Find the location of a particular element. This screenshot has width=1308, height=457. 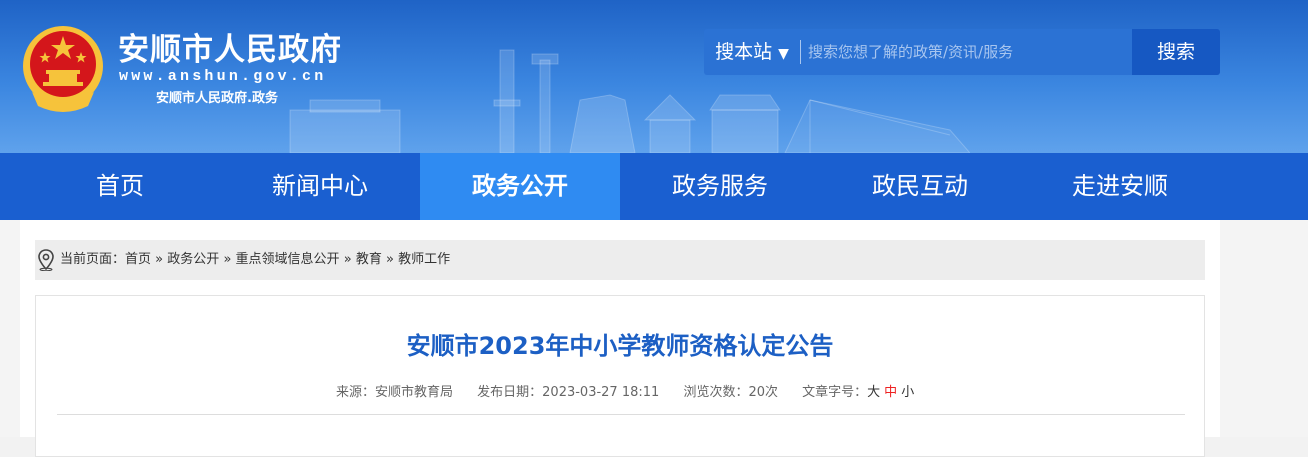

article-publish-date: 发布日期：2023-03-27 18:11 is located at coordinates (568, 392).